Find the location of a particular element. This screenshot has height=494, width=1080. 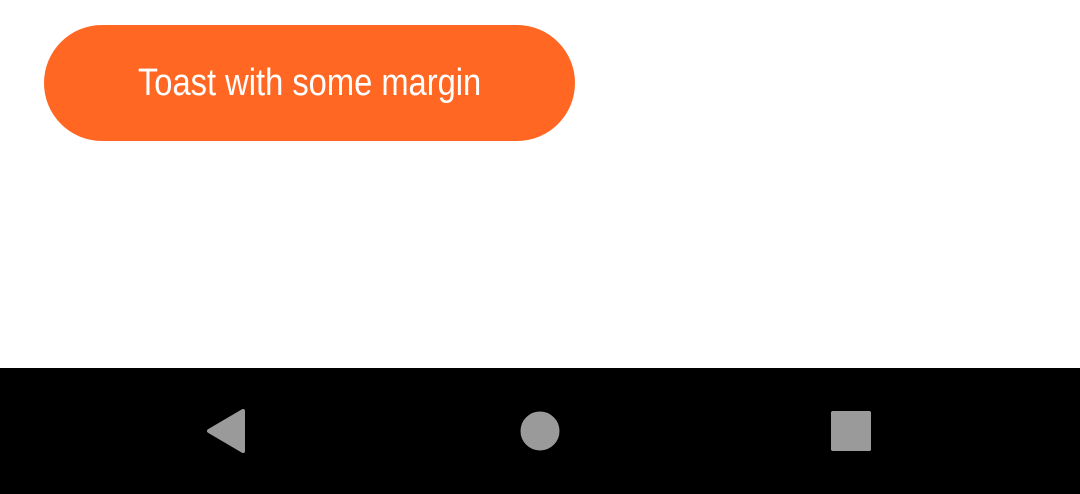

home-button is located at coordinates (540, 431).